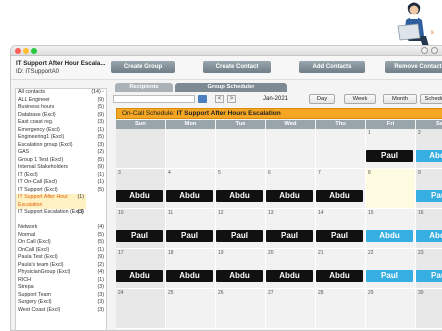  Describe the element at coordinates (61, 101) in the screenshot. I see `sidebar-group-item: ALL Engineer (9)` at that location.